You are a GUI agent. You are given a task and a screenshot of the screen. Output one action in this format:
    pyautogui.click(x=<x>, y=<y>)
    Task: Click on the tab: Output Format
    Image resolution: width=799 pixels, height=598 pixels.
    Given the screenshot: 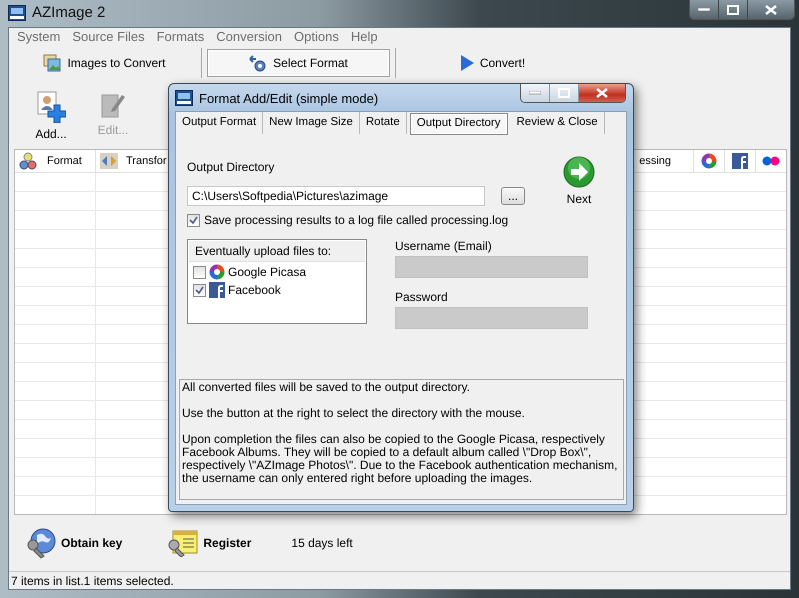 What is the action you would take?
    pyautogui.click(x=220, y=123)
    